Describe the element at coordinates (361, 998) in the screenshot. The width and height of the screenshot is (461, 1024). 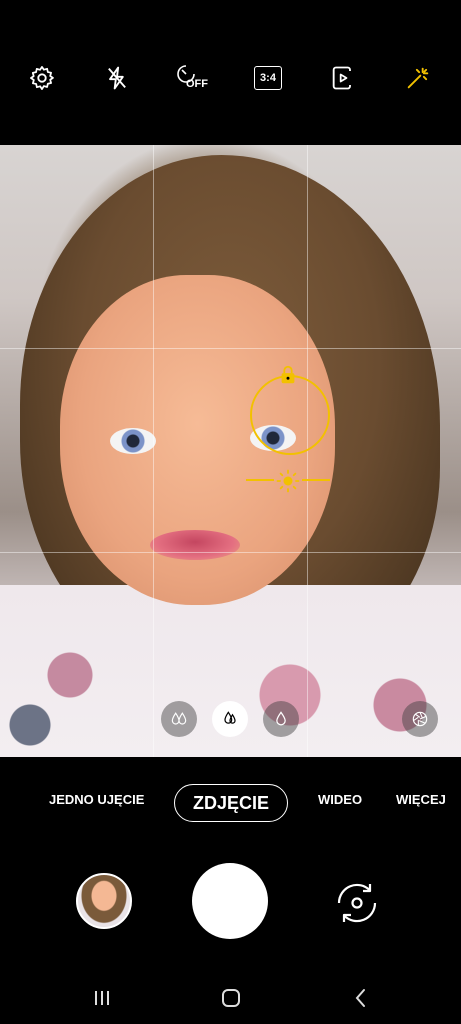
I see `back-icon` at that location.